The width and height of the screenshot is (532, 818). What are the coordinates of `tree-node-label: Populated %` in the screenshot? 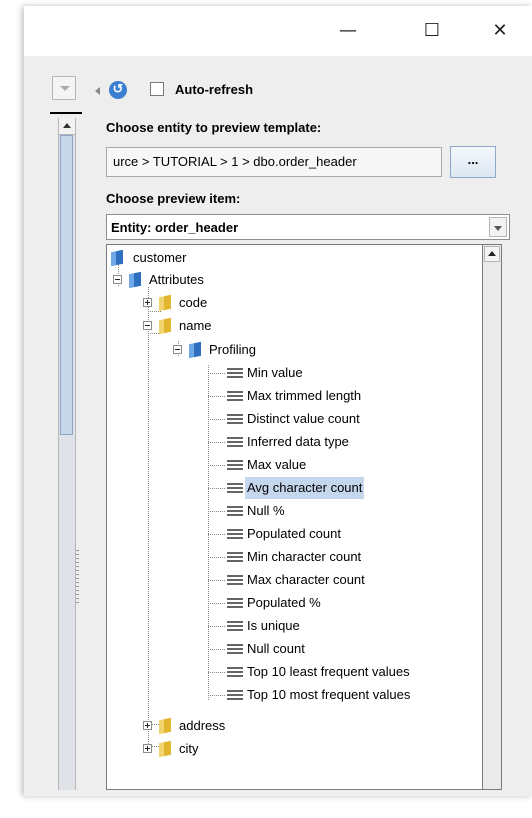 It's located at (284, 602).